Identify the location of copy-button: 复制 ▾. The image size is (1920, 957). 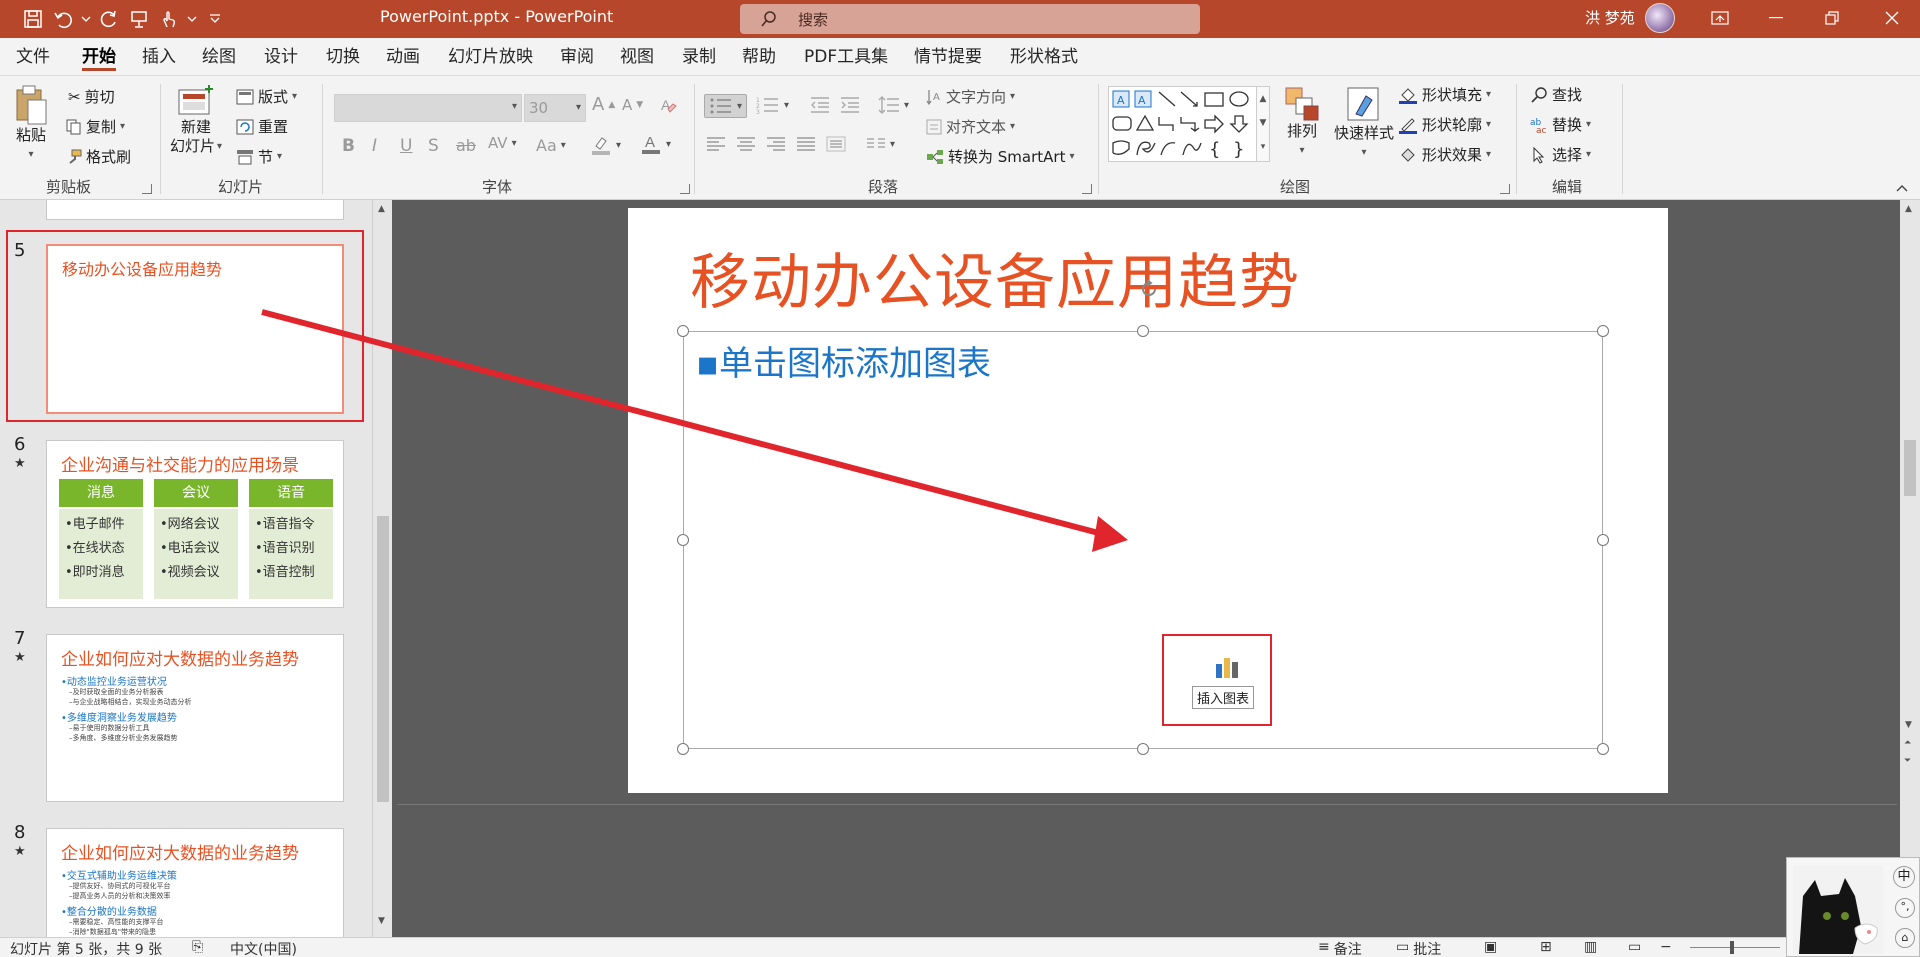
(95, 126).